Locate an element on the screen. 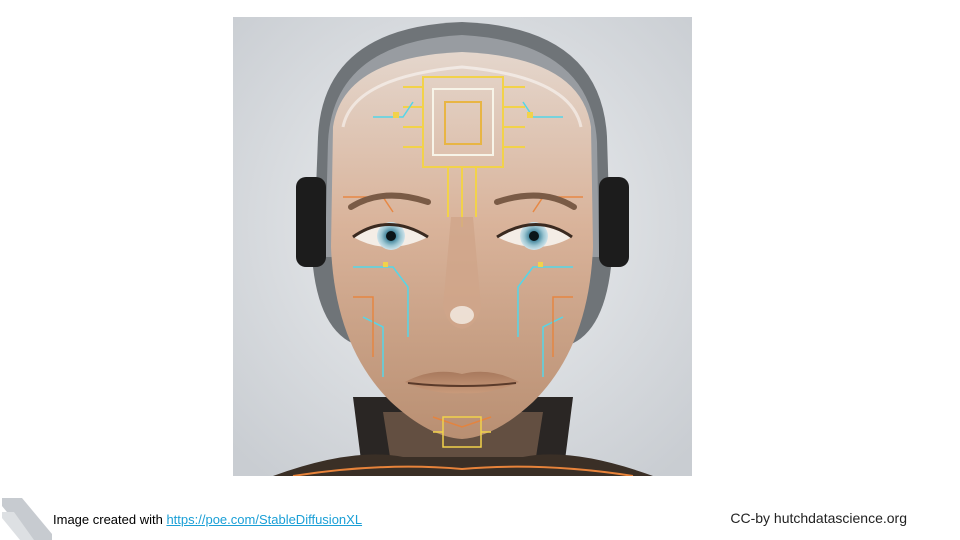  hutch-chevron-logo-icon is located at coordinates (27, 519).